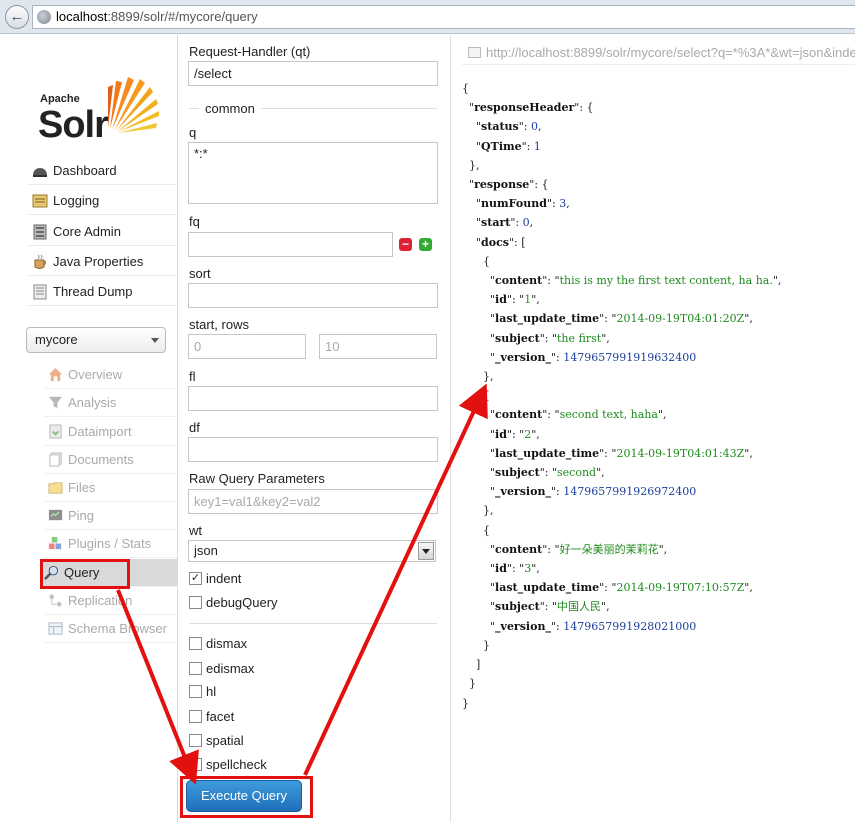  I want to click on status-value: 0, so click(534, 127).